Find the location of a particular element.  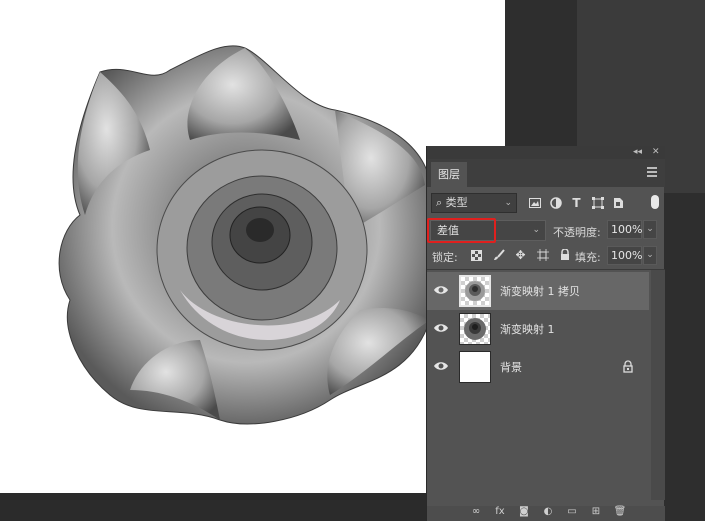

brush-icon is located at coordinates (498, 255).